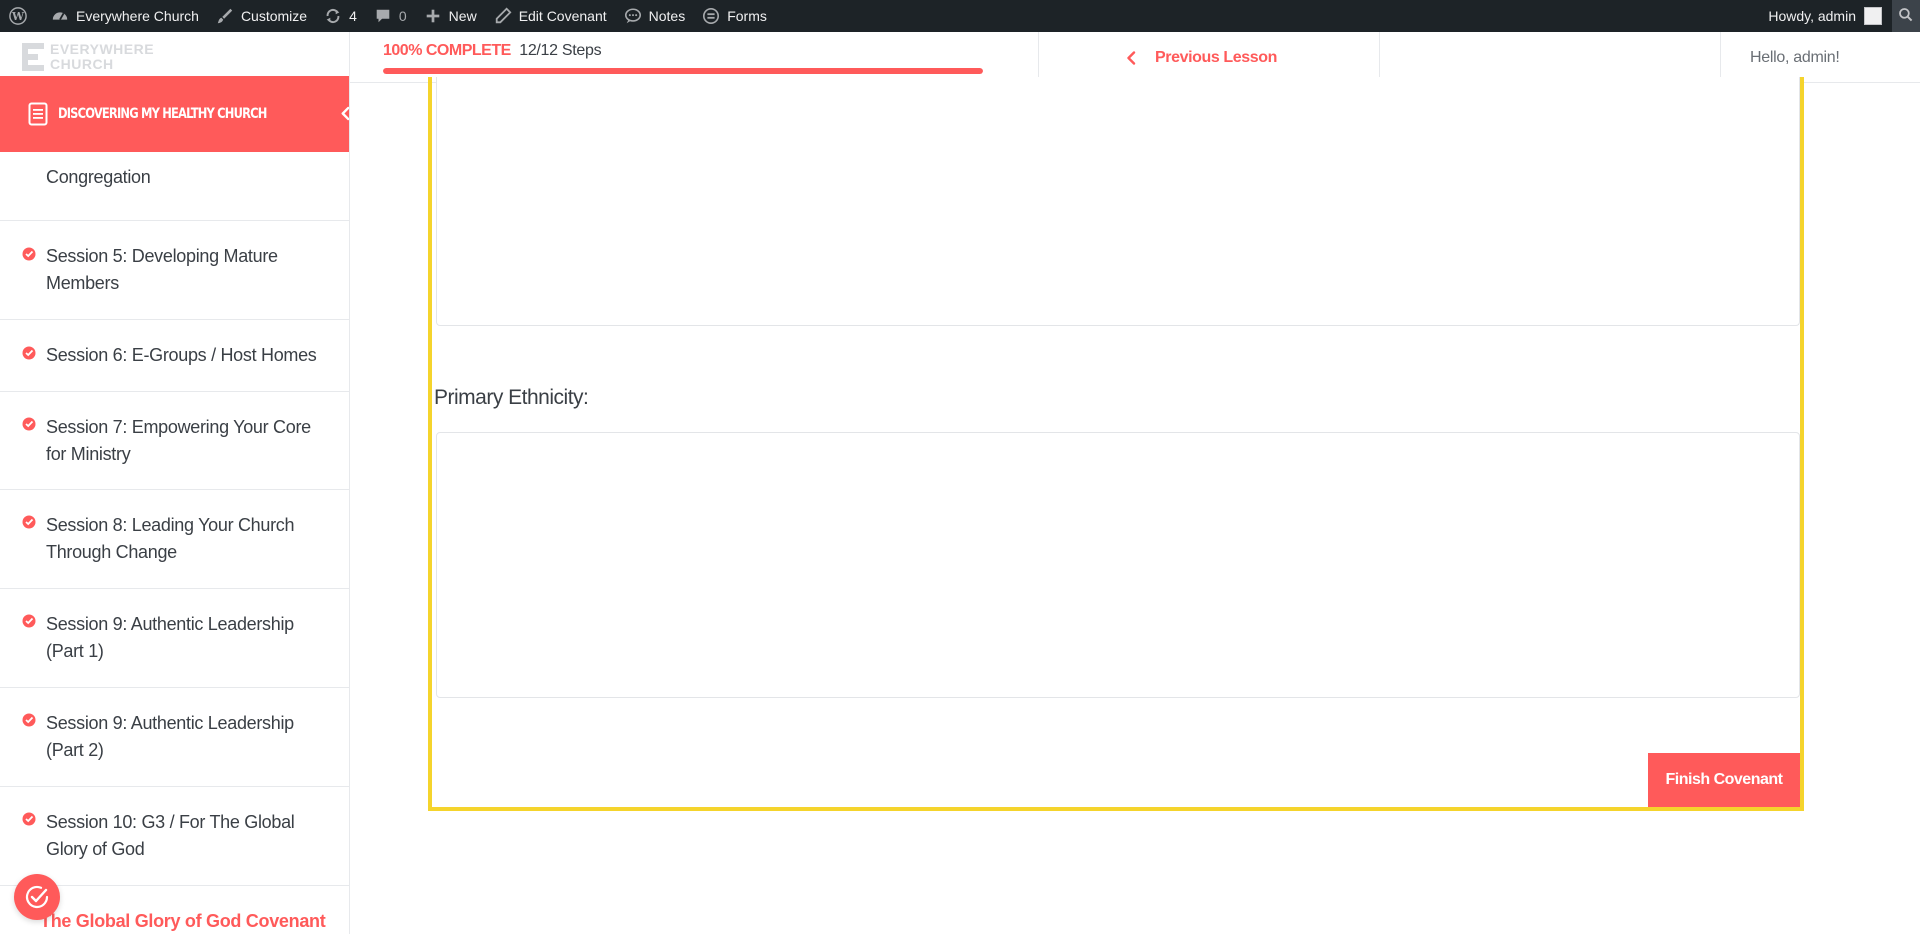 The height and width of the screenshot is (934, 1920). I want to click on search-icon, so click(1906, 16).